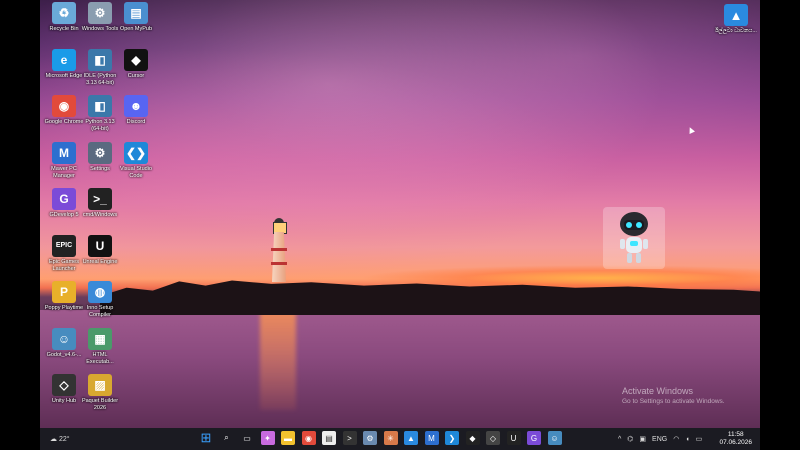 This screenshot has height=450, width=800. I want to click on gear-icon: ⚙, so click(100, 152).